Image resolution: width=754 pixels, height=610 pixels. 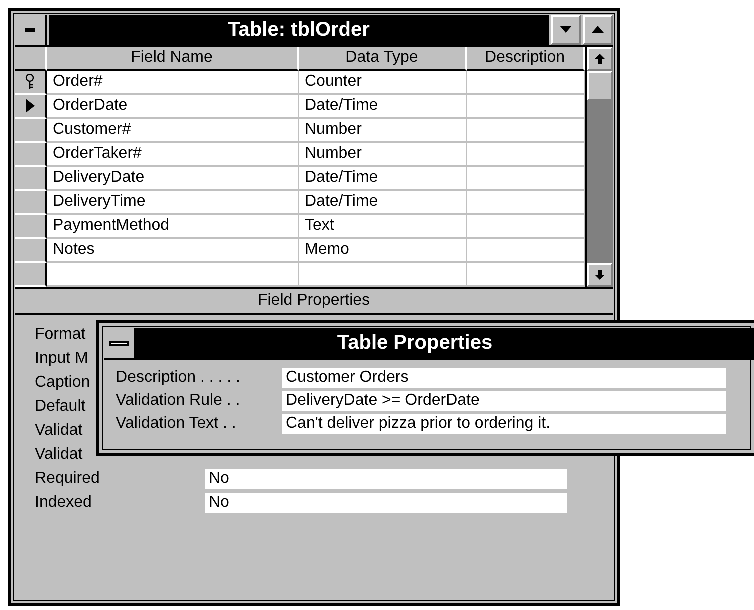 I want to click on column-header: Description, so click(x=526, y=59).